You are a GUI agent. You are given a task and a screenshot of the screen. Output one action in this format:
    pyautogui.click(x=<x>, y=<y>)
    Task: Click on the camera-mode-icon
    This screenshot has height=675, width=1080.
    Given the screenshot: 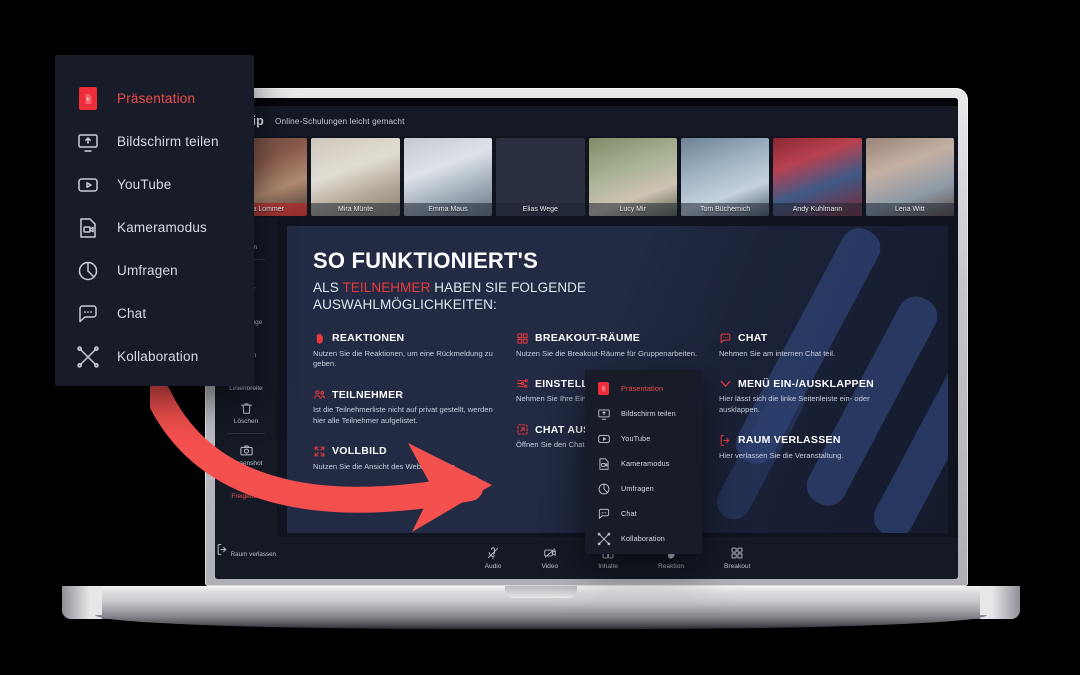 What is the action you would take?
    pyautogui.click(x=603, y=463)
    